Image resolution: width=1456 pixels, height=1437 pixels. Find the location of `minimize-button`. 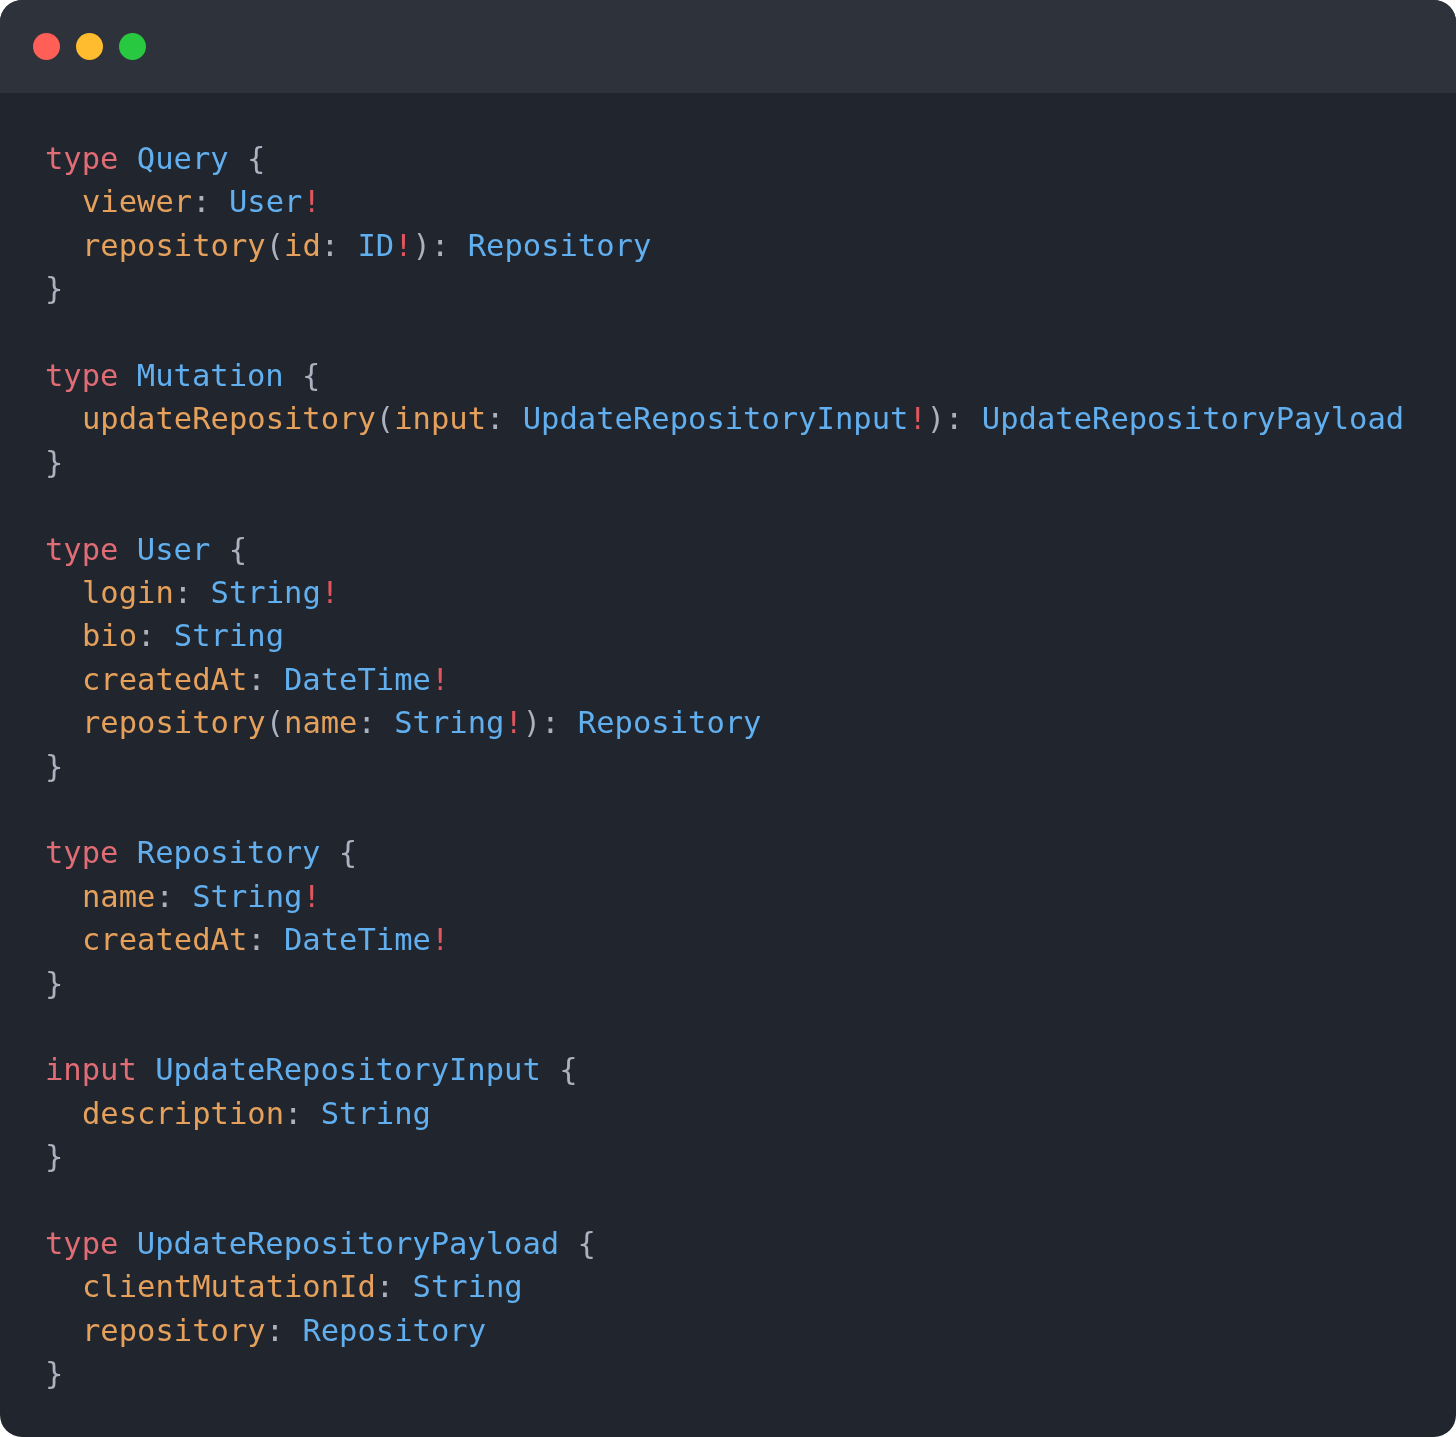

minimize-button is located at coordinates (89, 46).